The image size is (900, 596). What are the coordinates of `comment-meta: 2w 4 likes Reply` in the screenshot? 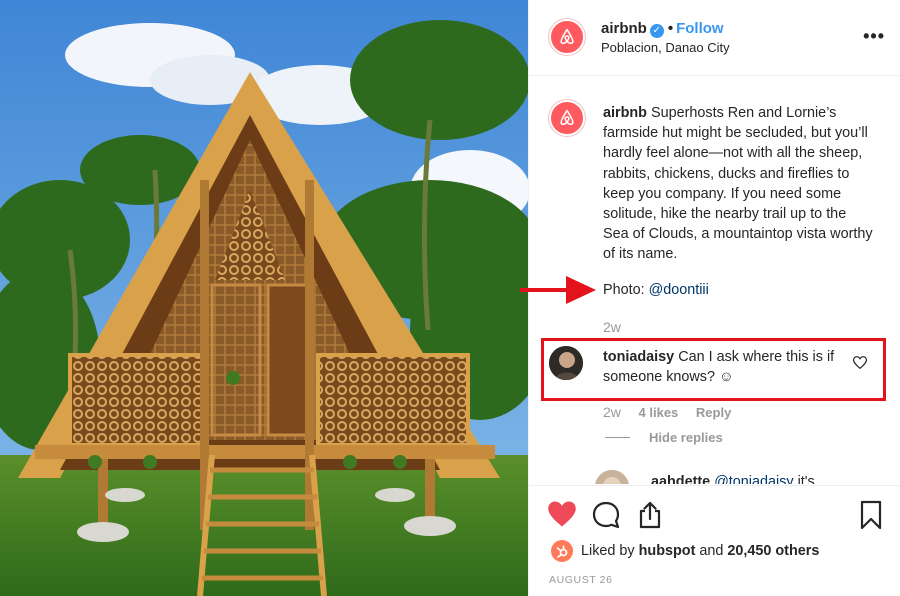 It's located at (674, 412).